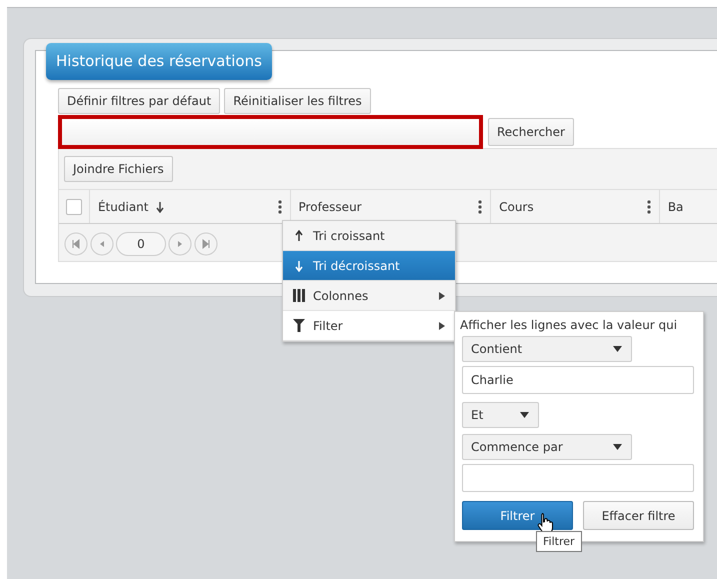 The width and height of the screenshot is (717, 579). What do you see at coordinates (569, 325) in the screenshot?
I see `filter-prompt: Afficher les lignes avec la valeur qui` at bounding box center [569, 325].